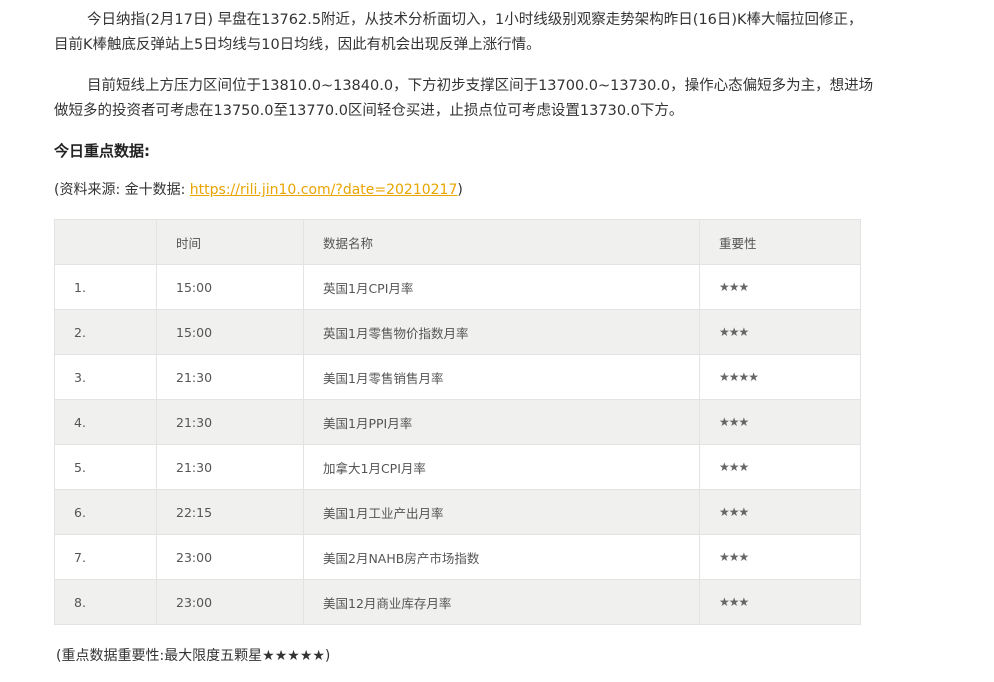 The width and height of the screenshot is (994, 682). Describe the element at coordinates (324, 190) in the screenshot. I see `source-link: https://rili.jin10.com/?date=20210217` at that location.